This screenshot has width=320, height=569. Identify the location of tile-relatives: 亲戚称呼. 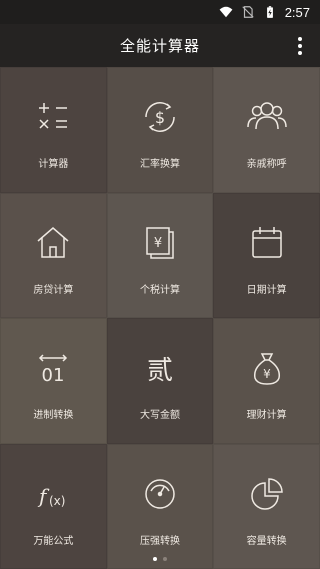
(266, 130).